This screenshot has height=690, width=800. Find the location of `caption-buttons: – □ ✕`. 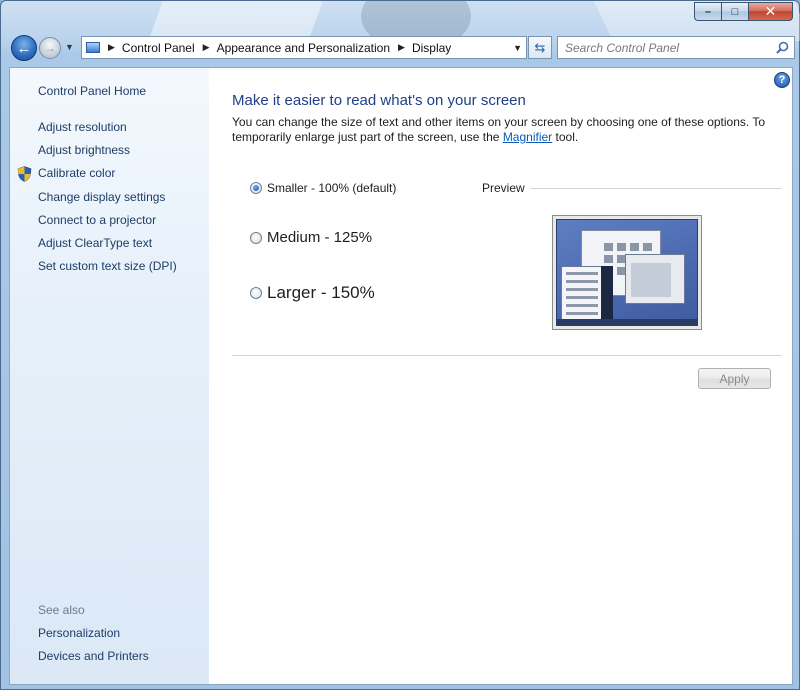

caption-buttons: – □ ✕ is located at coordinates (743, 11).